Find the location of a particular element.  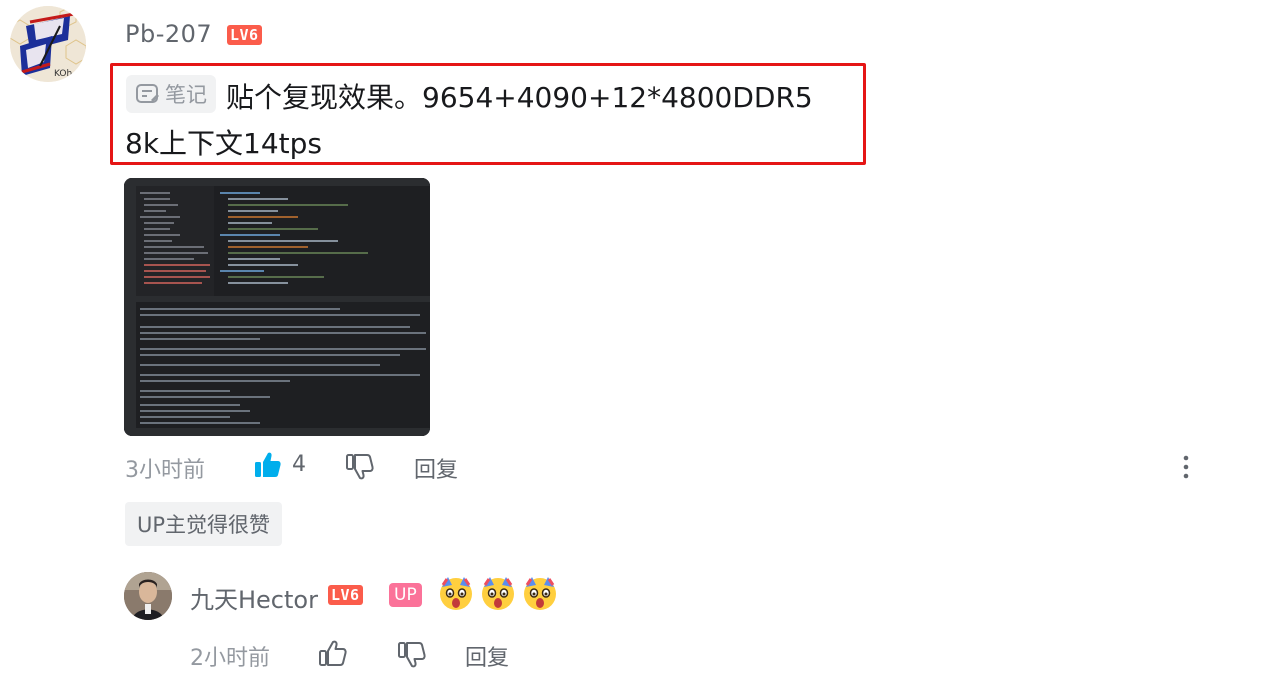

replier-avatar is located at coordinates (148, 596).